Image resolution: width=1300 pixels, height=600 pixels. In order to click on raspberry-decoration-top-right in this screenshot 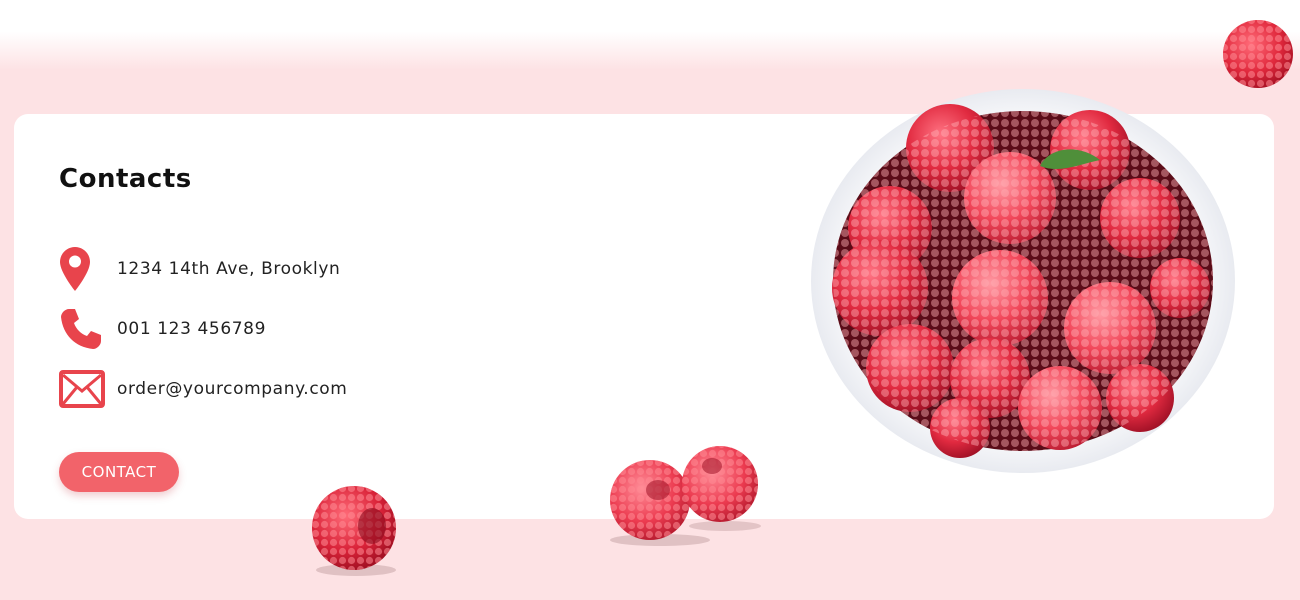, I will do `click(1258, 54)`.